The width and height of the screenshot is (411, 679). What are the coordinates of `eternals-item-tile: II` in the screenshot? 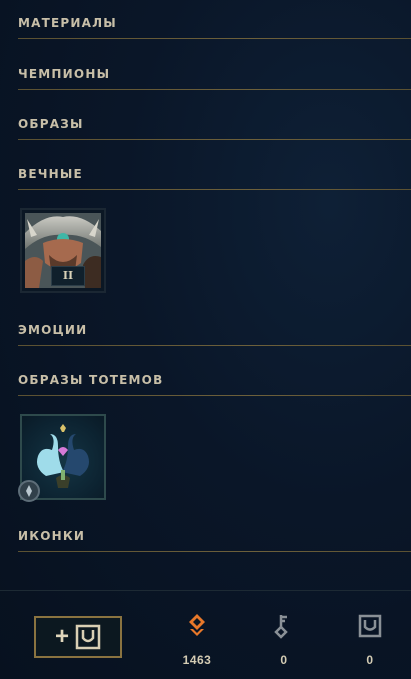 It's located at (63, 250).